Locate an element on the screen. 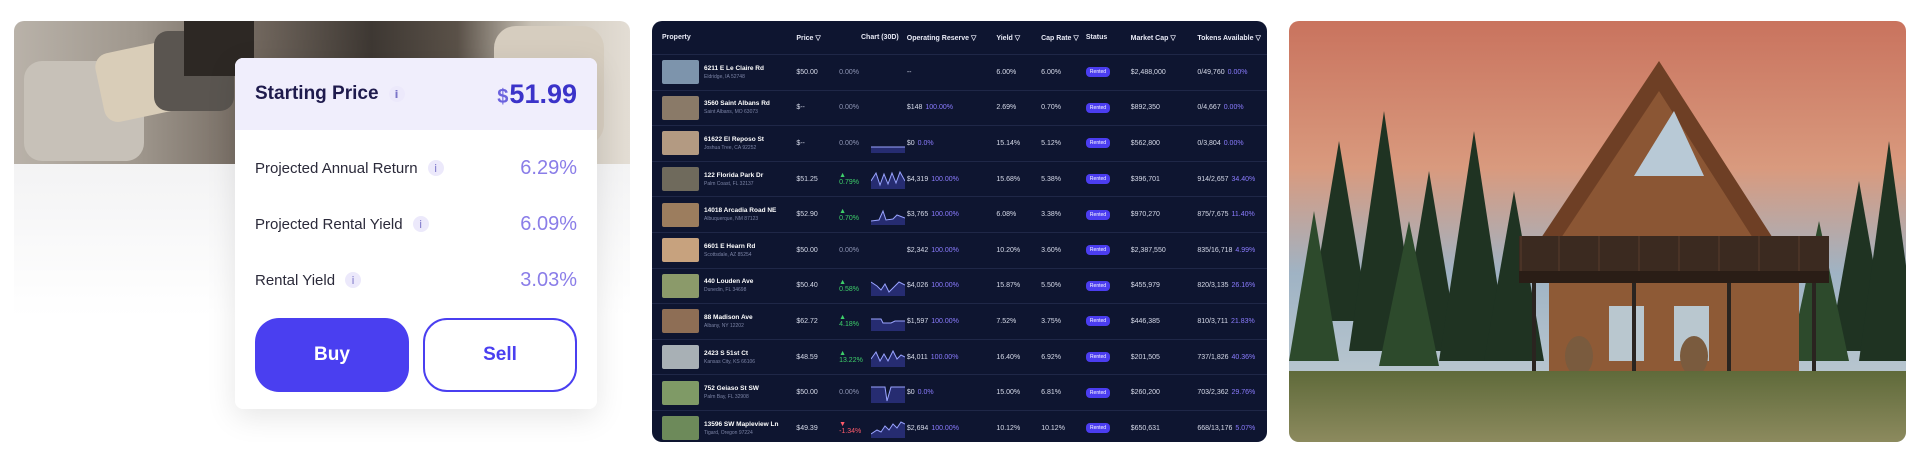  yield-cell: 10.20% is located at coordinates (1008, 250).